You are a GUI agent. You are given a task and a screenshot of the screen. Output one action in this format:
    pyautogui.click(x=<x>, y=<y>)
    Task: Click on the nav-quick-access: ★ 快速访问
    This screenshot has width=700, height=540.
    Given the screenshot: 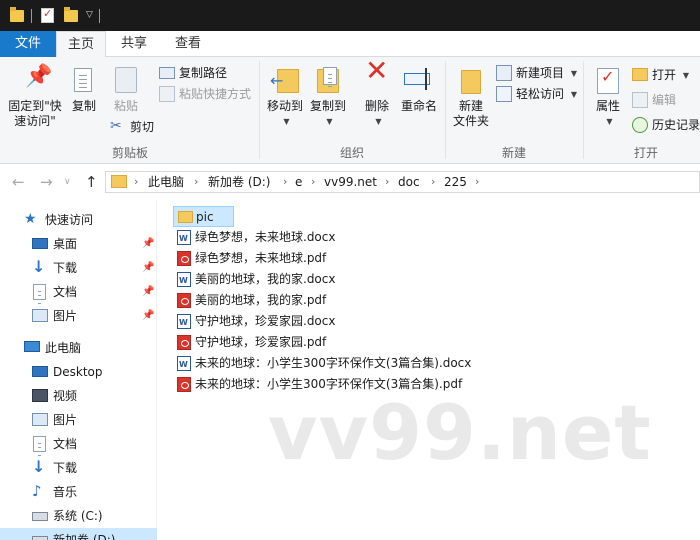 What is the action you would take?
    pyautogui.click(x=78, y=220)
    